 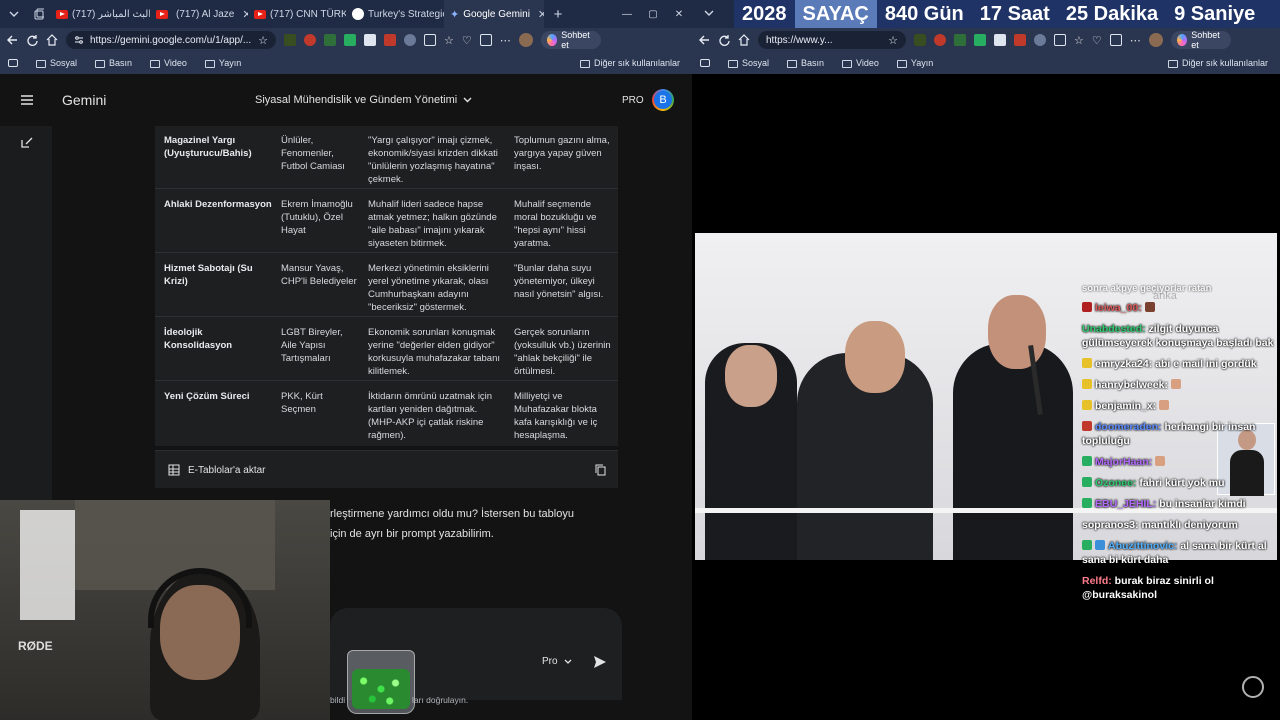 I want to click on model-selector: Pro, so click(x=557, y=661).